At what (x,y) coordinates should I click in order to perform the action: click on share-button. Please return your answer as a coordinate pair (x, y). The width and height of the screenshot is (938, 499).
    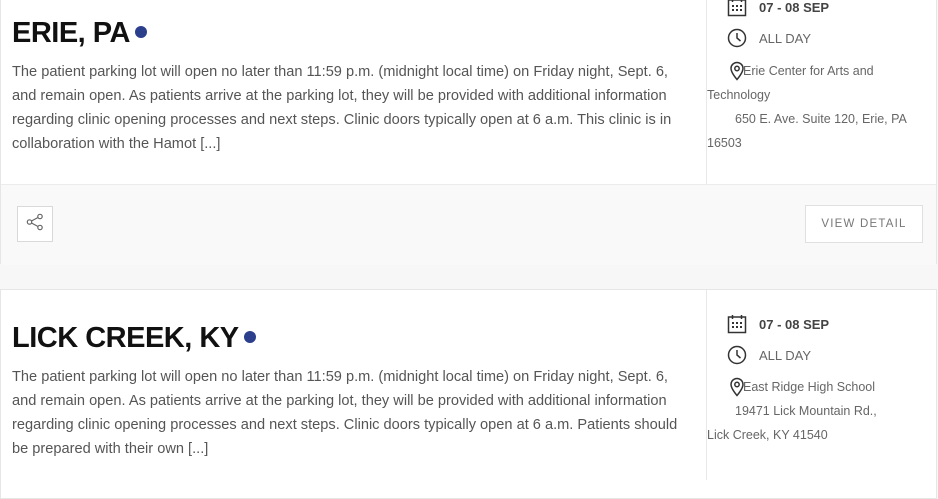
    Looking at the image, I should click on (35, 224).